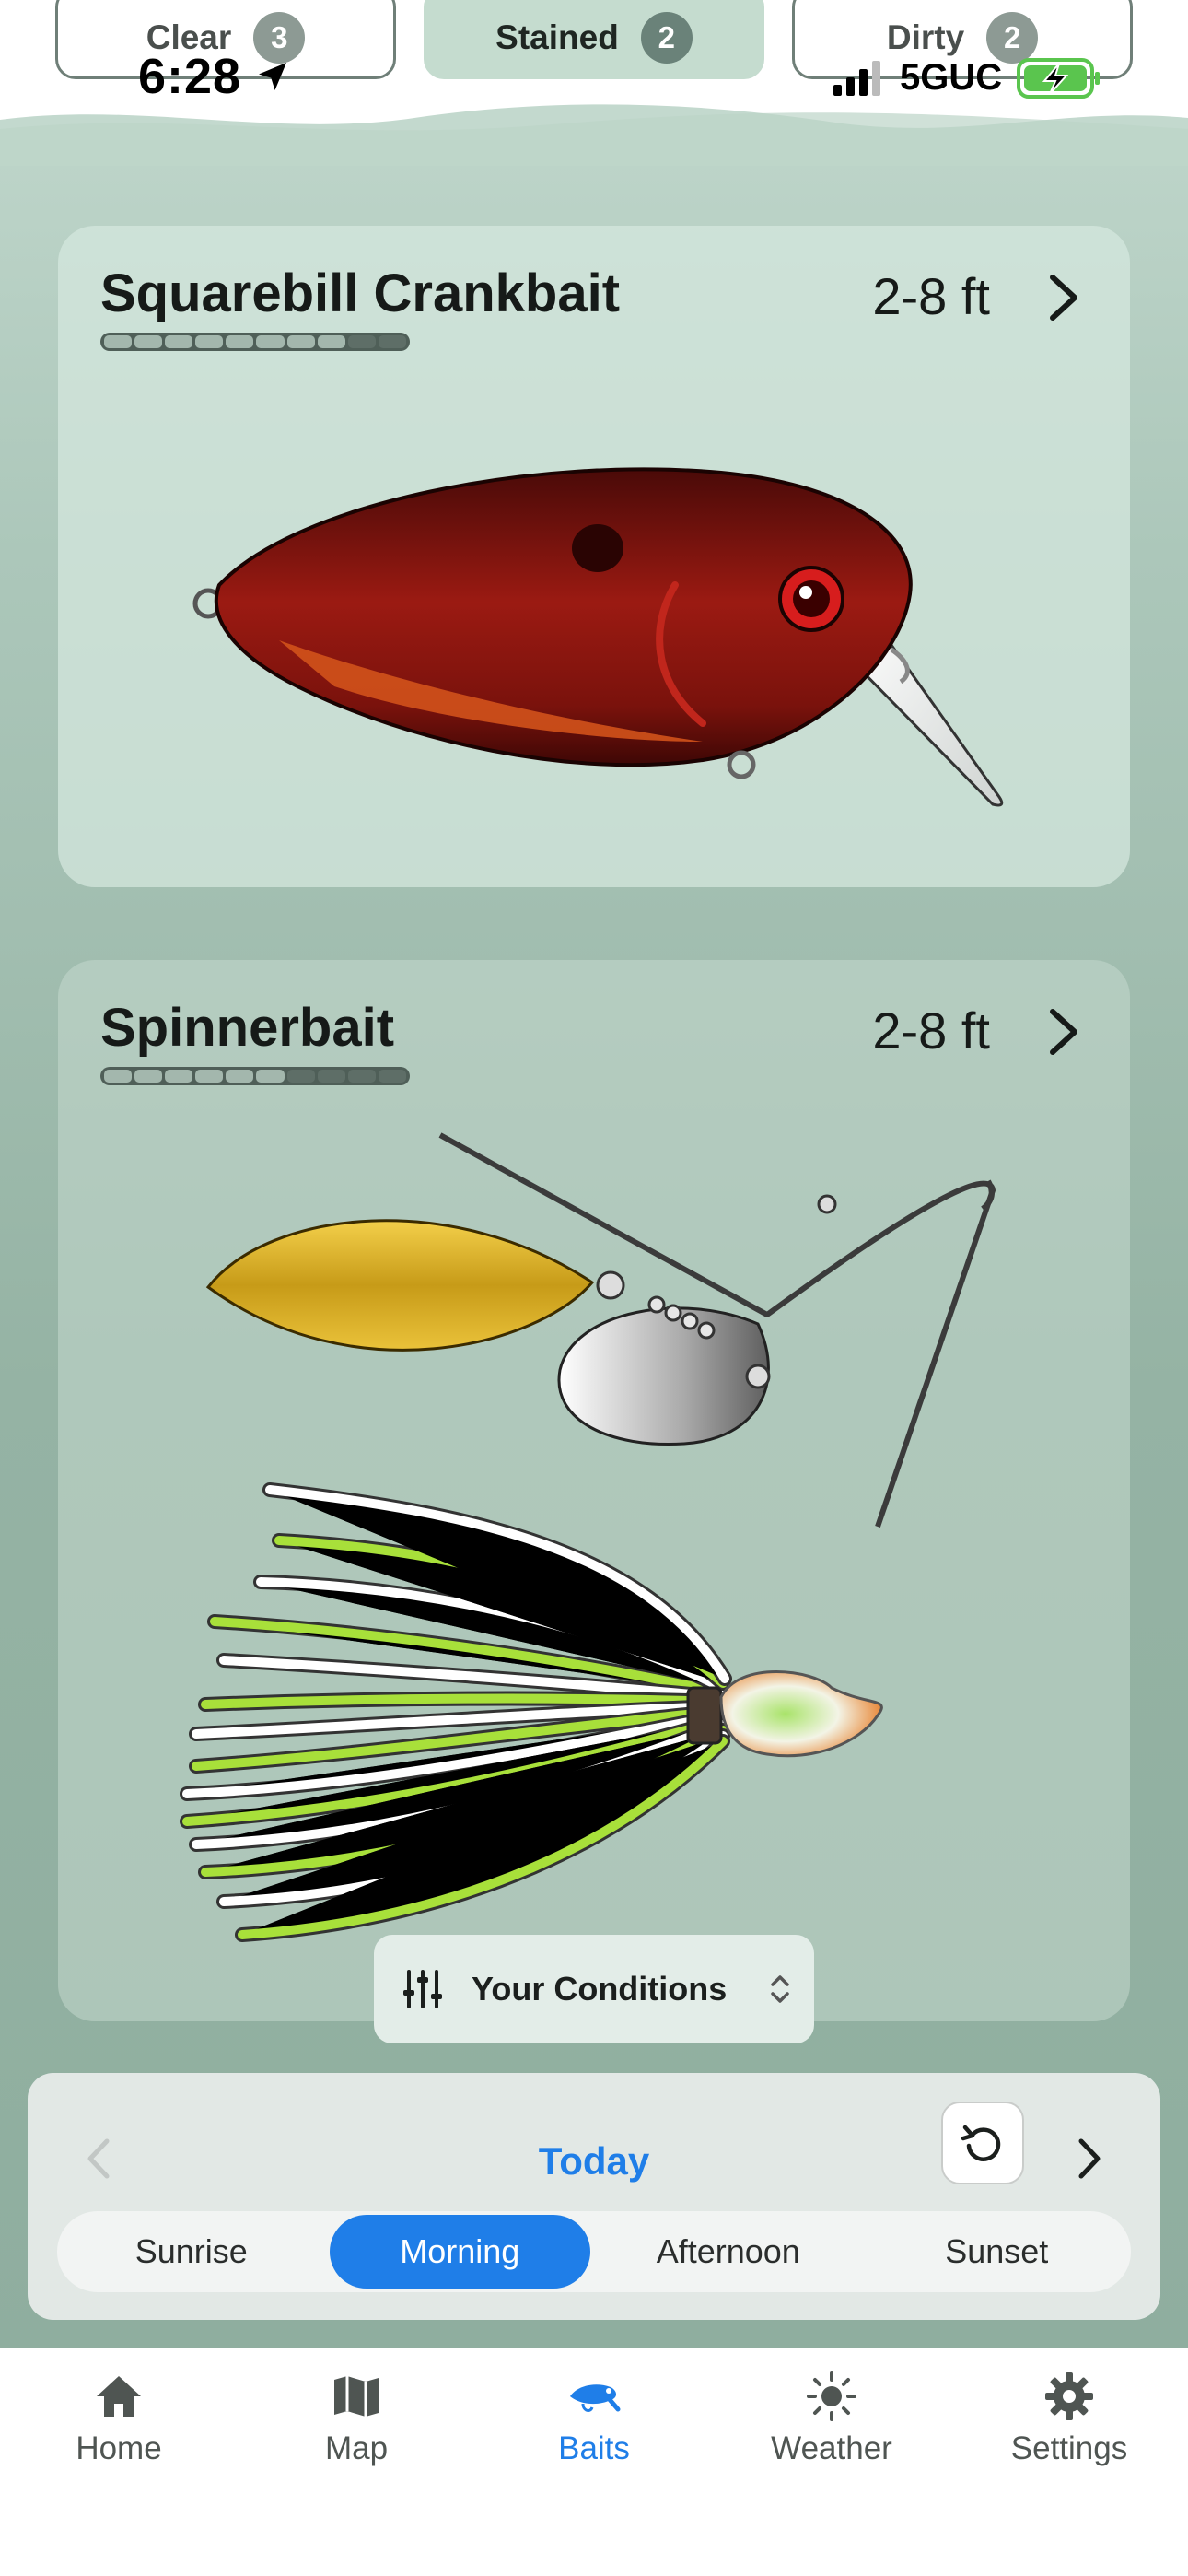 The height and width of the screenshot is (2576, 1188). I want to click on counterclockwise-arrow-icon, so click(981, 2143).